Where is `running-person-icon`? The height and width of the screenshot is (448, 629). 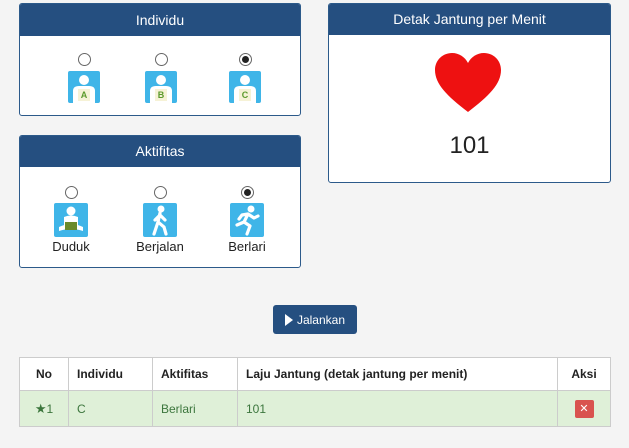 running-person-icon is located at coordinates (247, 220).